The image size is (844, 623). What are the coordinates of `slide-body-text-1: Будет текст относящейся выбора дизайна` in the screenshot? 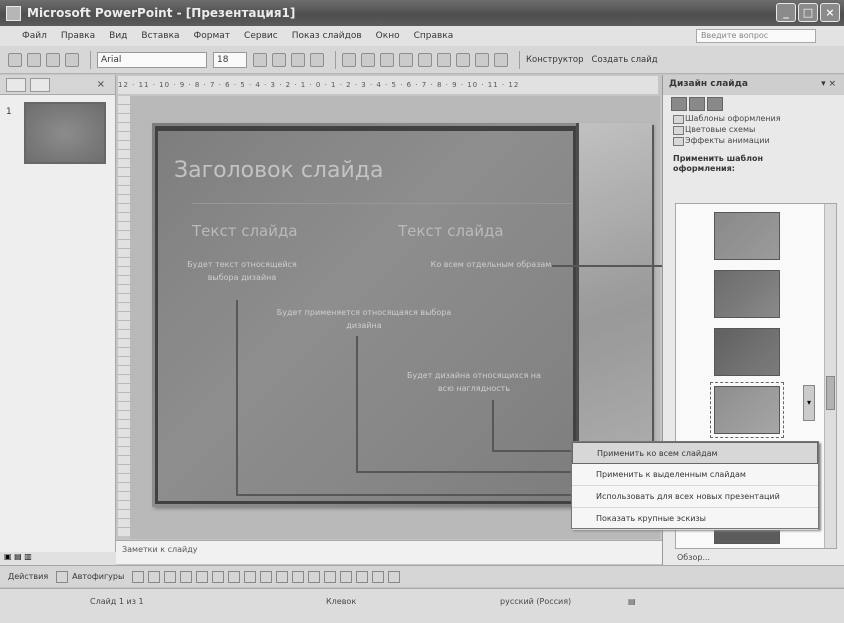 It's located at (242, 271).